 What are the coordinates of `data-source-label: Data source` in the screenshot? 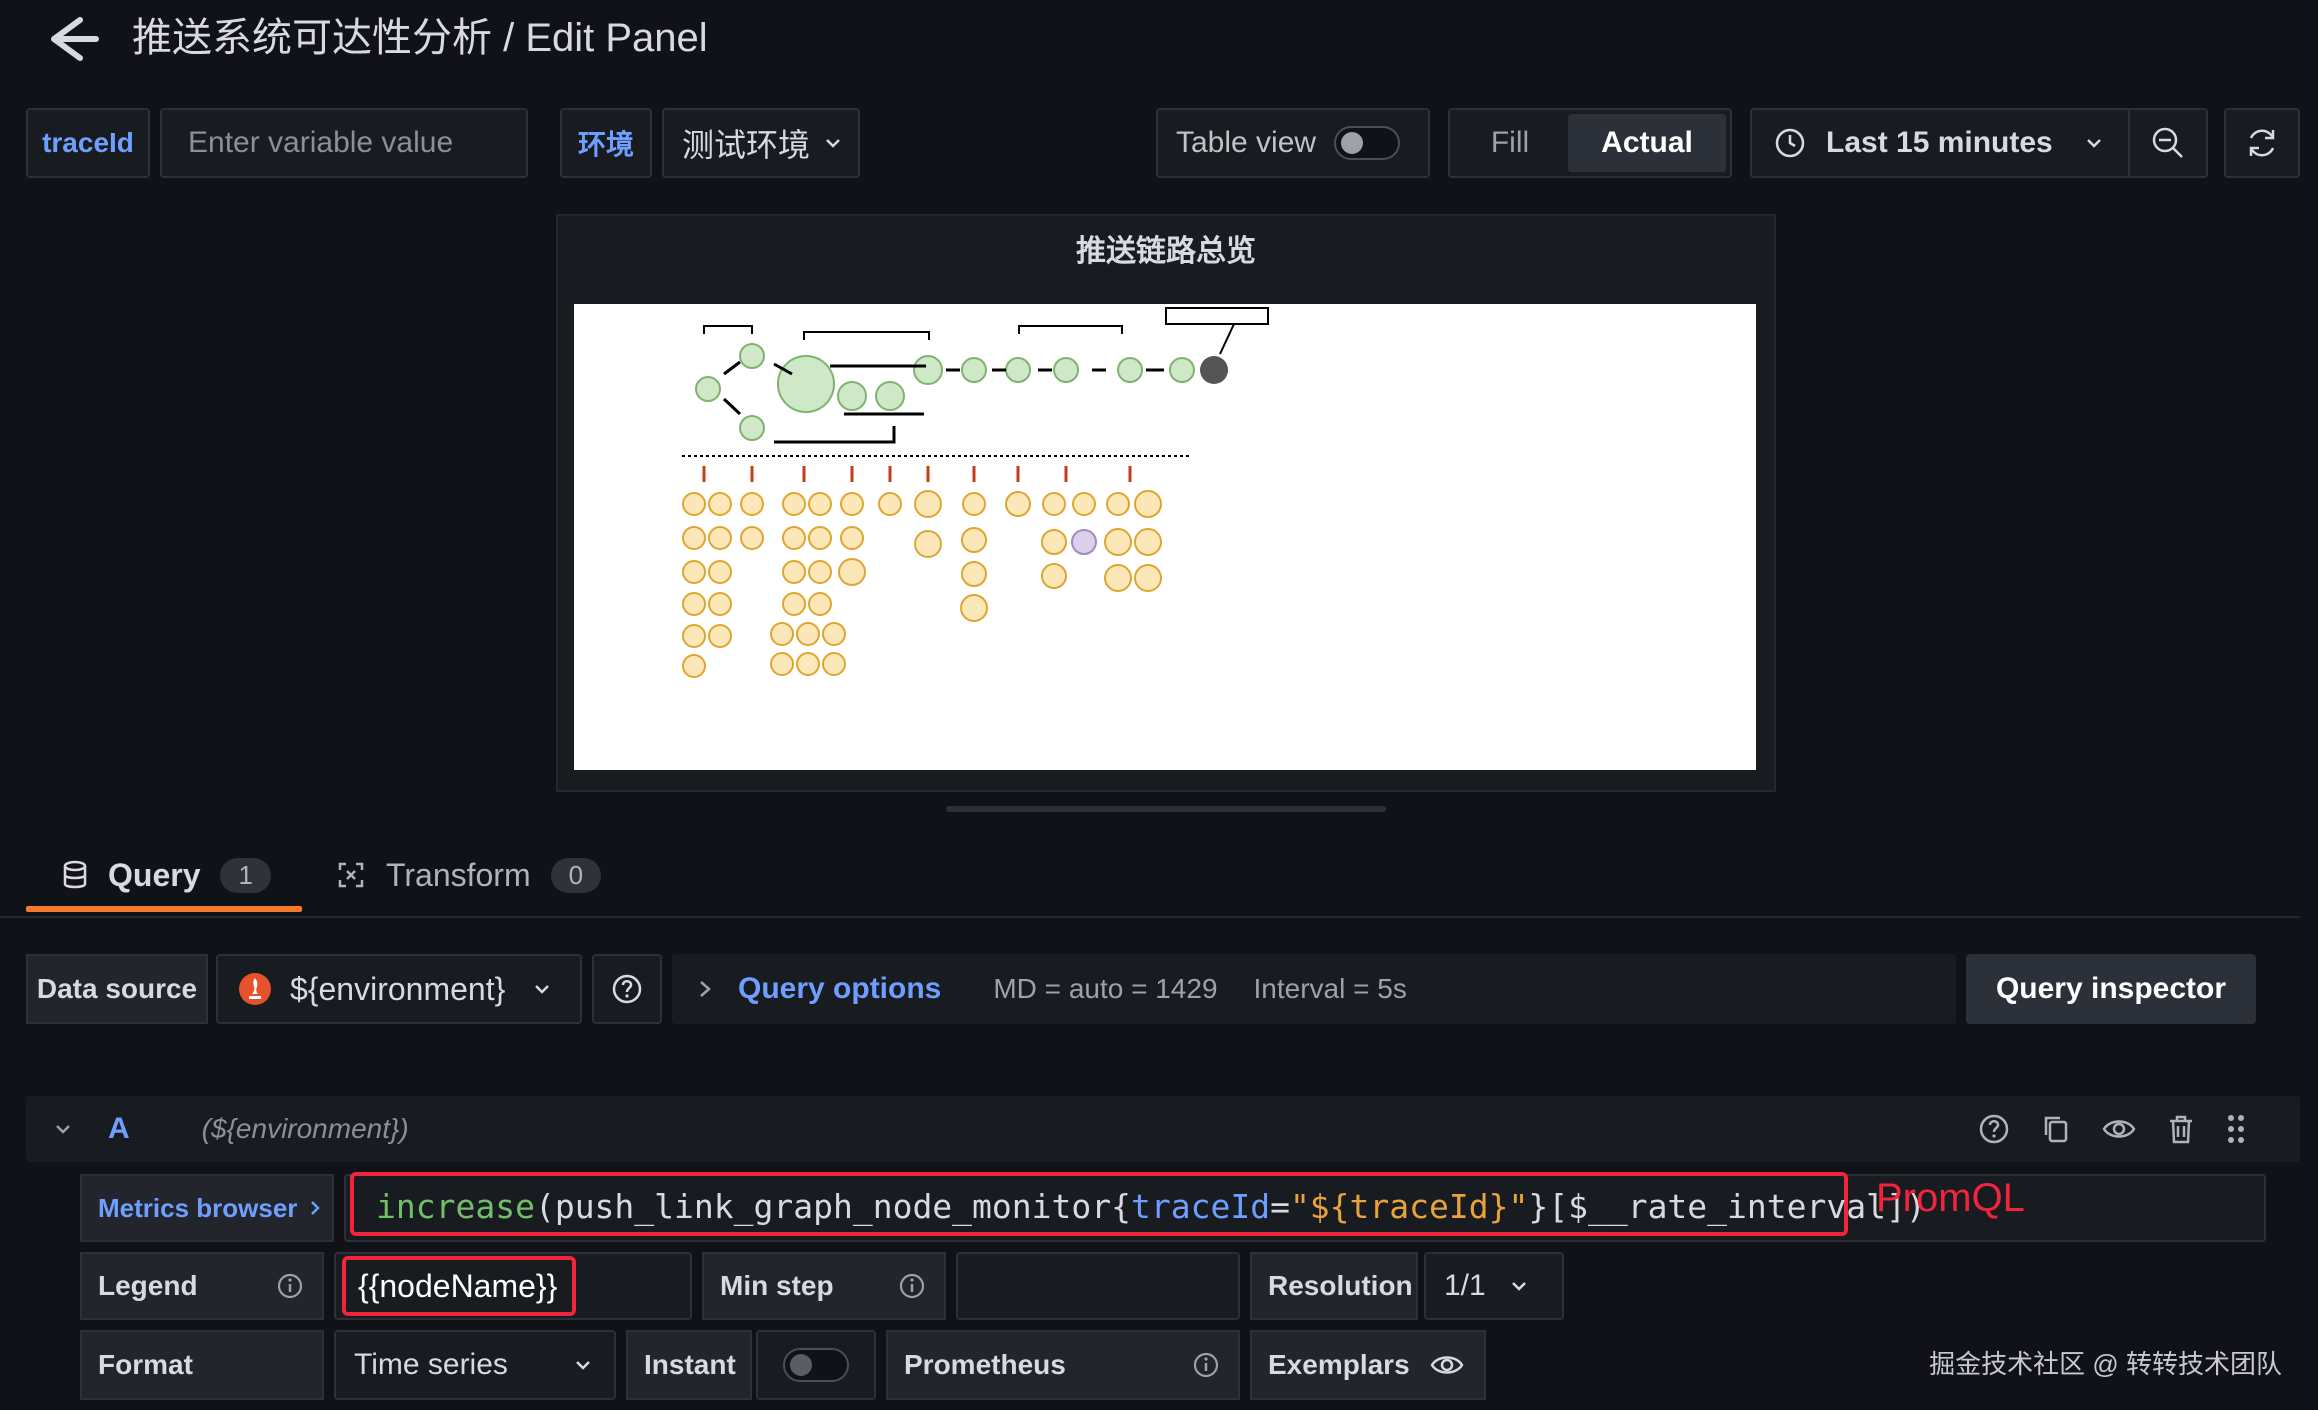 It's located at (117, 989).